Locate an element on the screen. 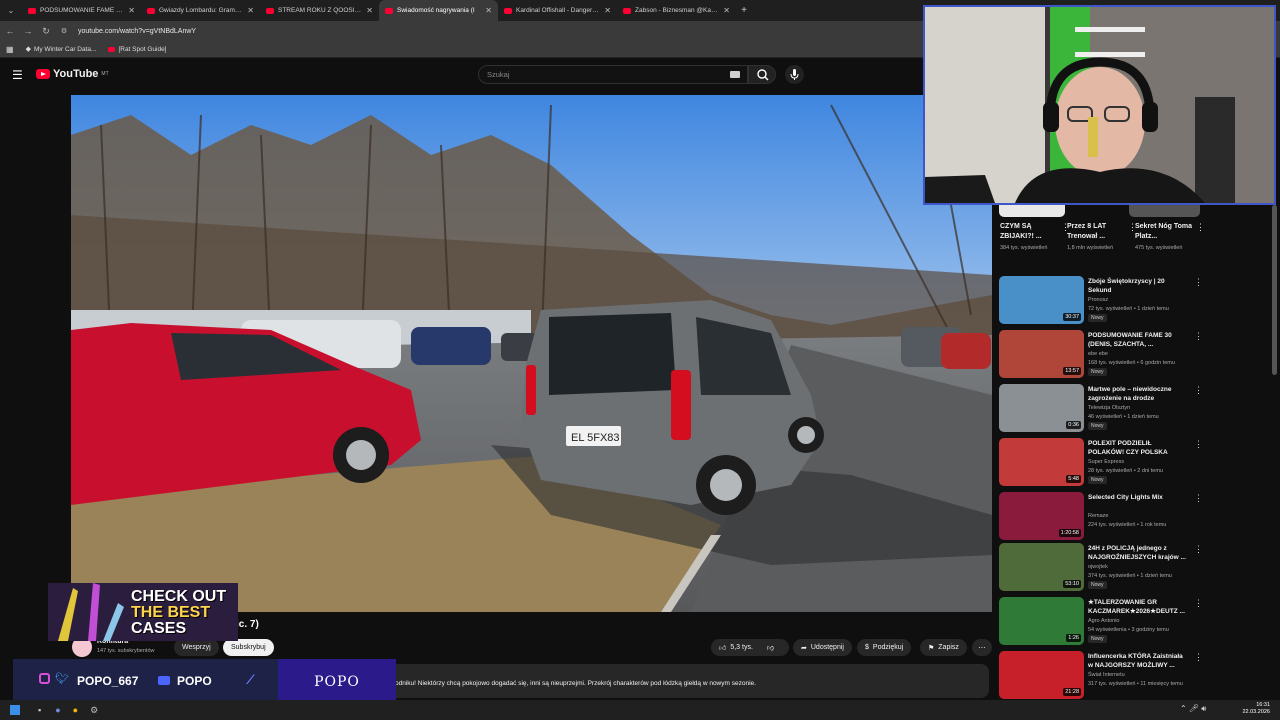 This screenshot has width=1280, height=720. voice-search-button is located at coordinates (794, 74).